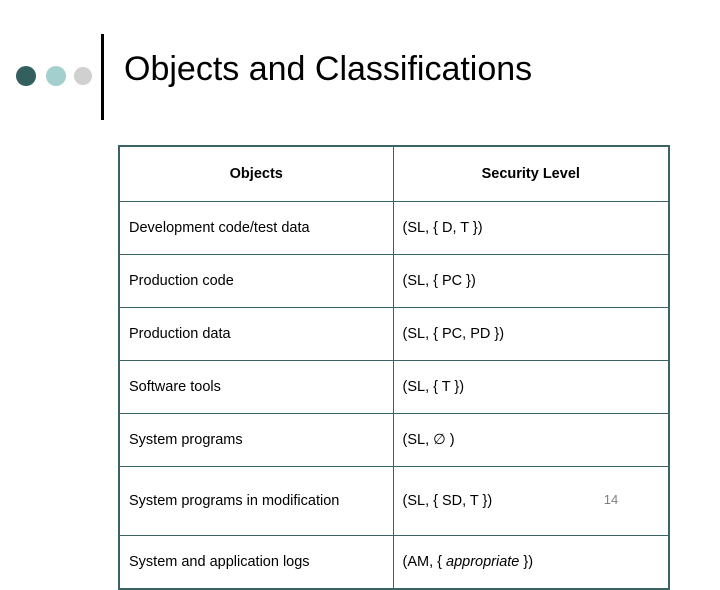  Describe the element at coordinates (531, 281) in the screenshot. I see `cell-security-level: (SL, { PC })` at that location.